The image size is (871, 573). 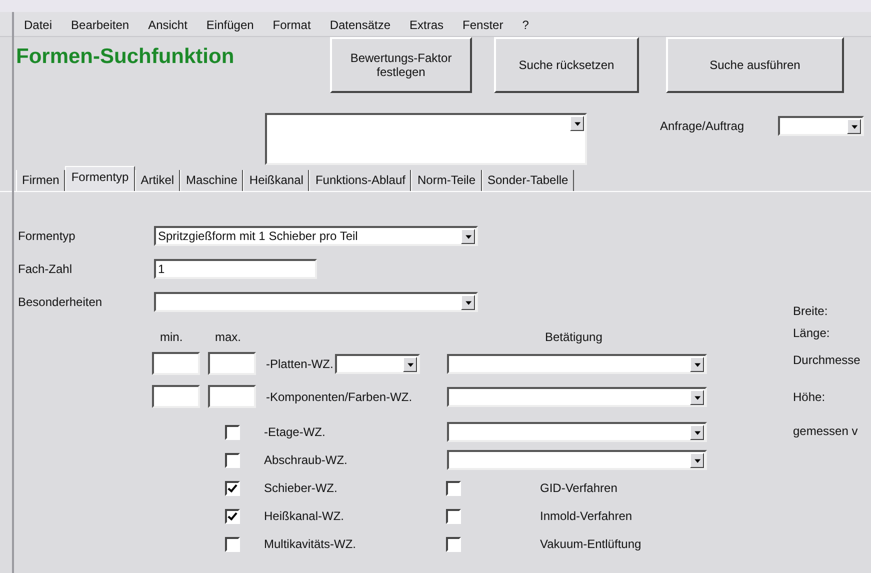 I want to click on menu-item: Ansicht, so click(x=168, y=25).